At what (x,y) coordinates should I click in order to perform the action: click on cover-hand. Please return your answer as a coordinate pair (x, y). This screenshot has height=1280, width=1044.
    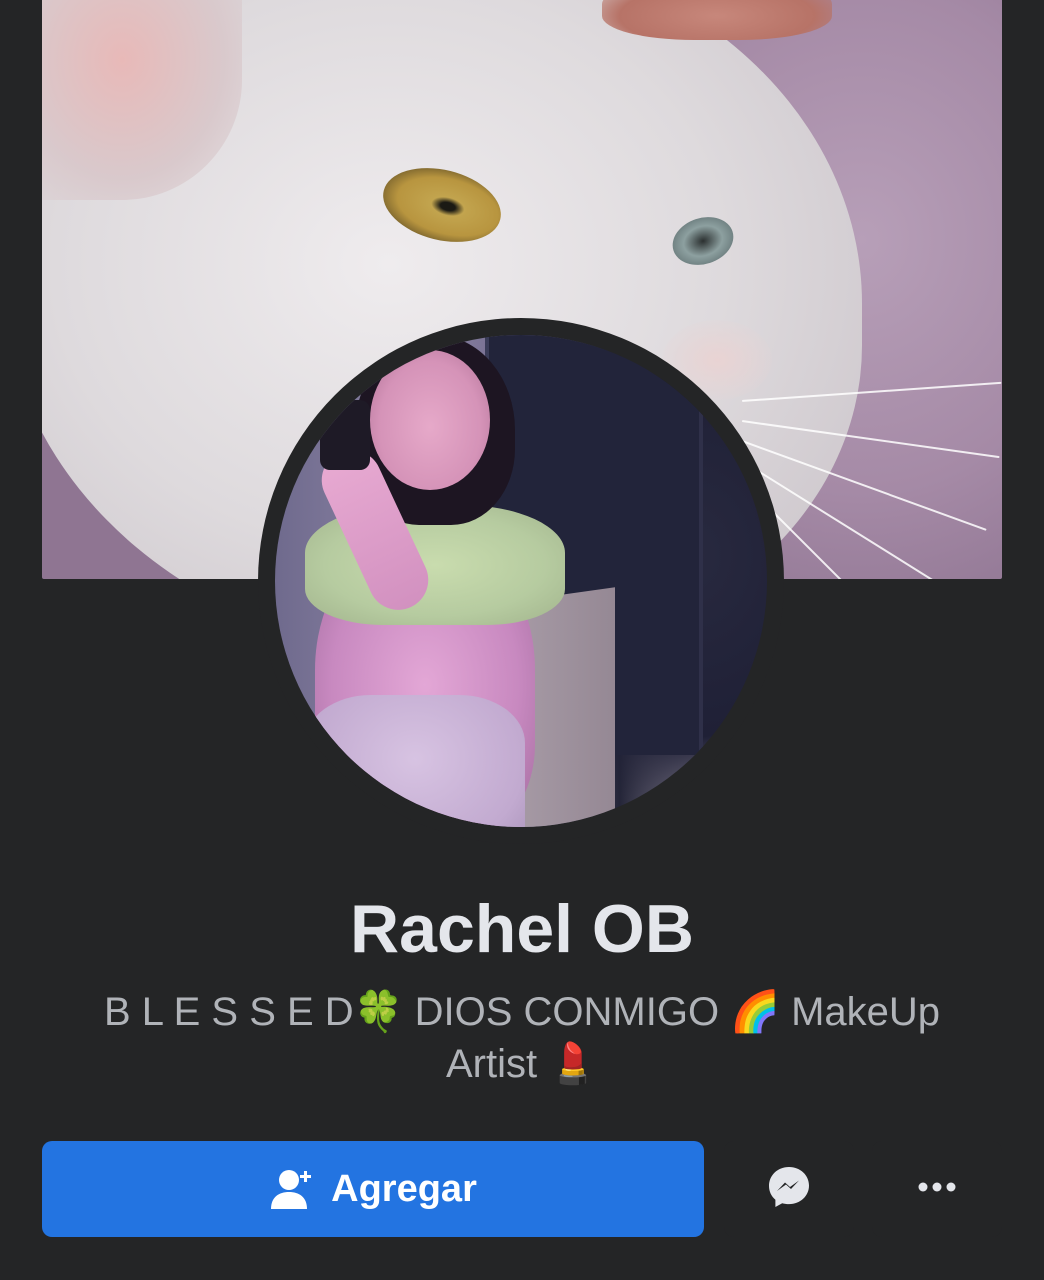
    Looking at the image, I should click on (717, 20).